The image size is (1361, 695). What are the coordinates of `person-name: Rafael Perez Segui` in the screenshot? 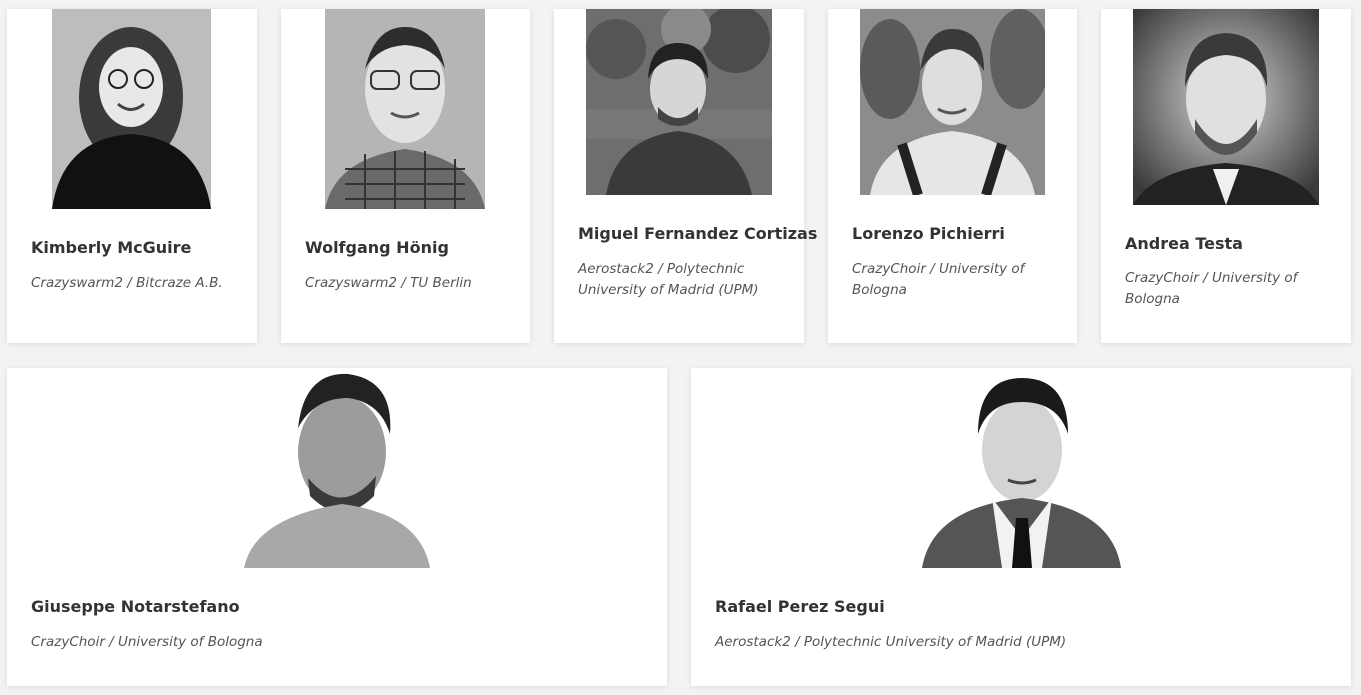 It's located at (800, 606).